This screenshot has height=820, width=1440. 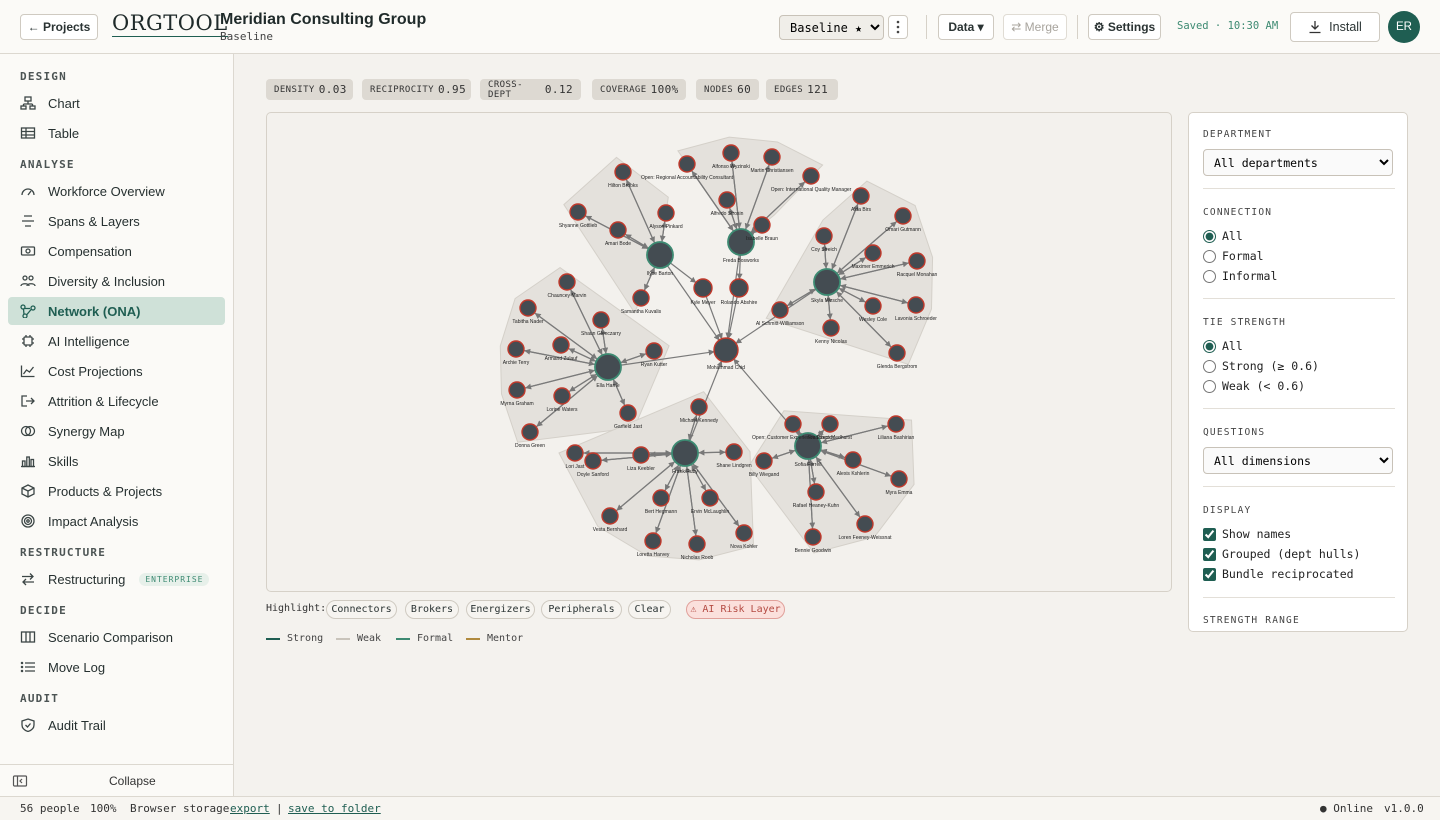 What do you see at coordinates (116, 103) in the screenshot?
I see `sidebar-item-chart: Chart` at bounding box center [116, 103].